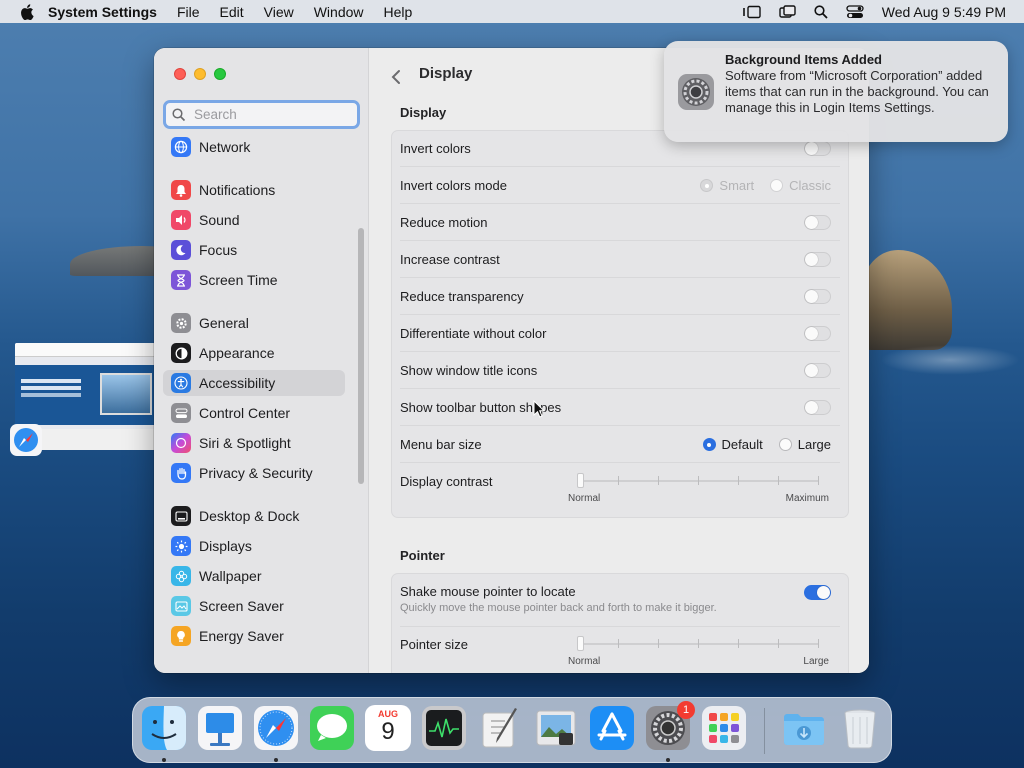 The height and width of the screenshot is (768, 1024). I want to click on app-store-icon, so click(612, 728).